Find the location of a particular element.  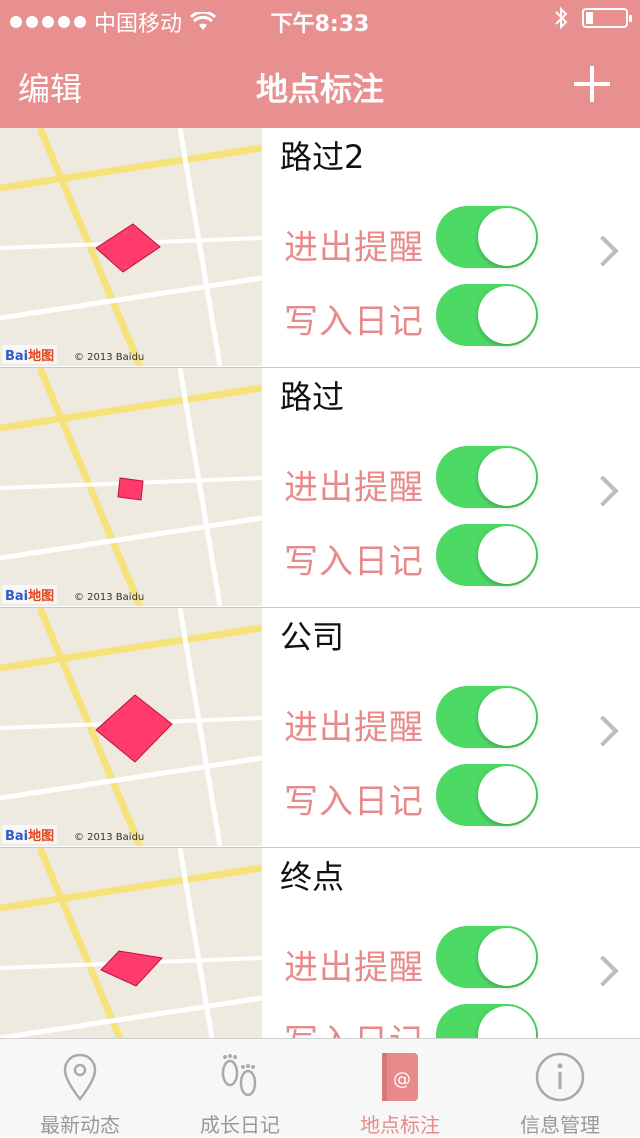

location-name: 终点 is located at coordinates (312, 877).